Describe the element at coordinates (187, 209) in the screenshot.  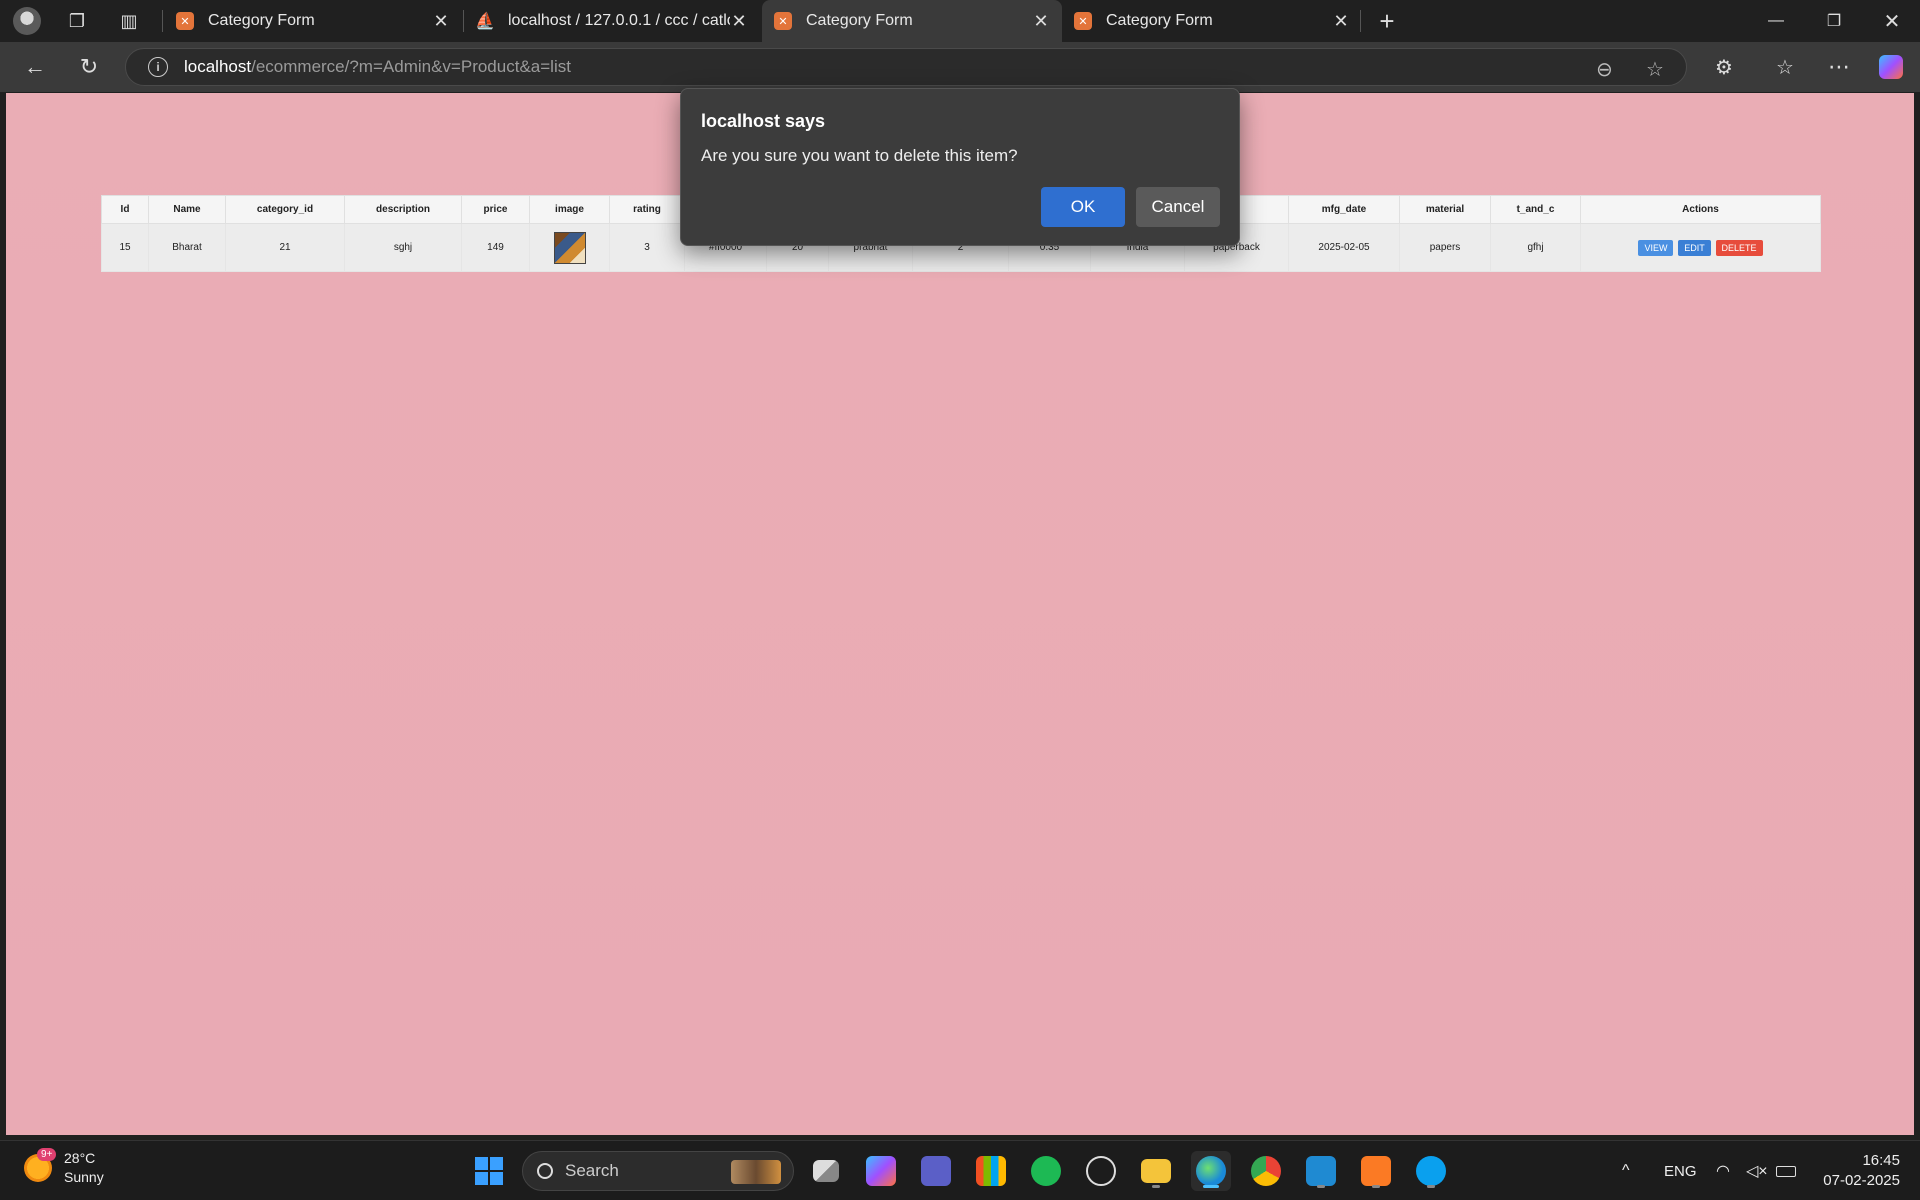
I see `column-header: Name` at that location.